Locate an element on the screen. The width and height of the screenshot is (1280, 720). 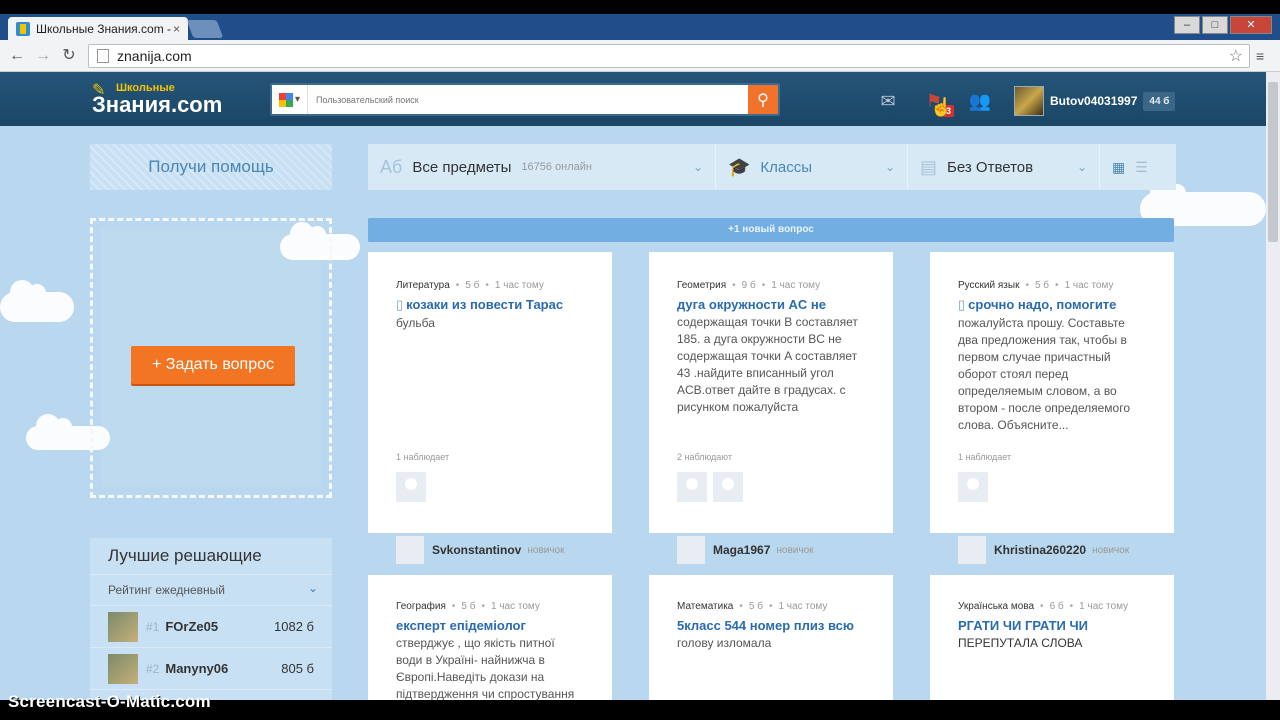
question-title: 5класс 544 номер плиз всю is located at coordinates (771, 625).